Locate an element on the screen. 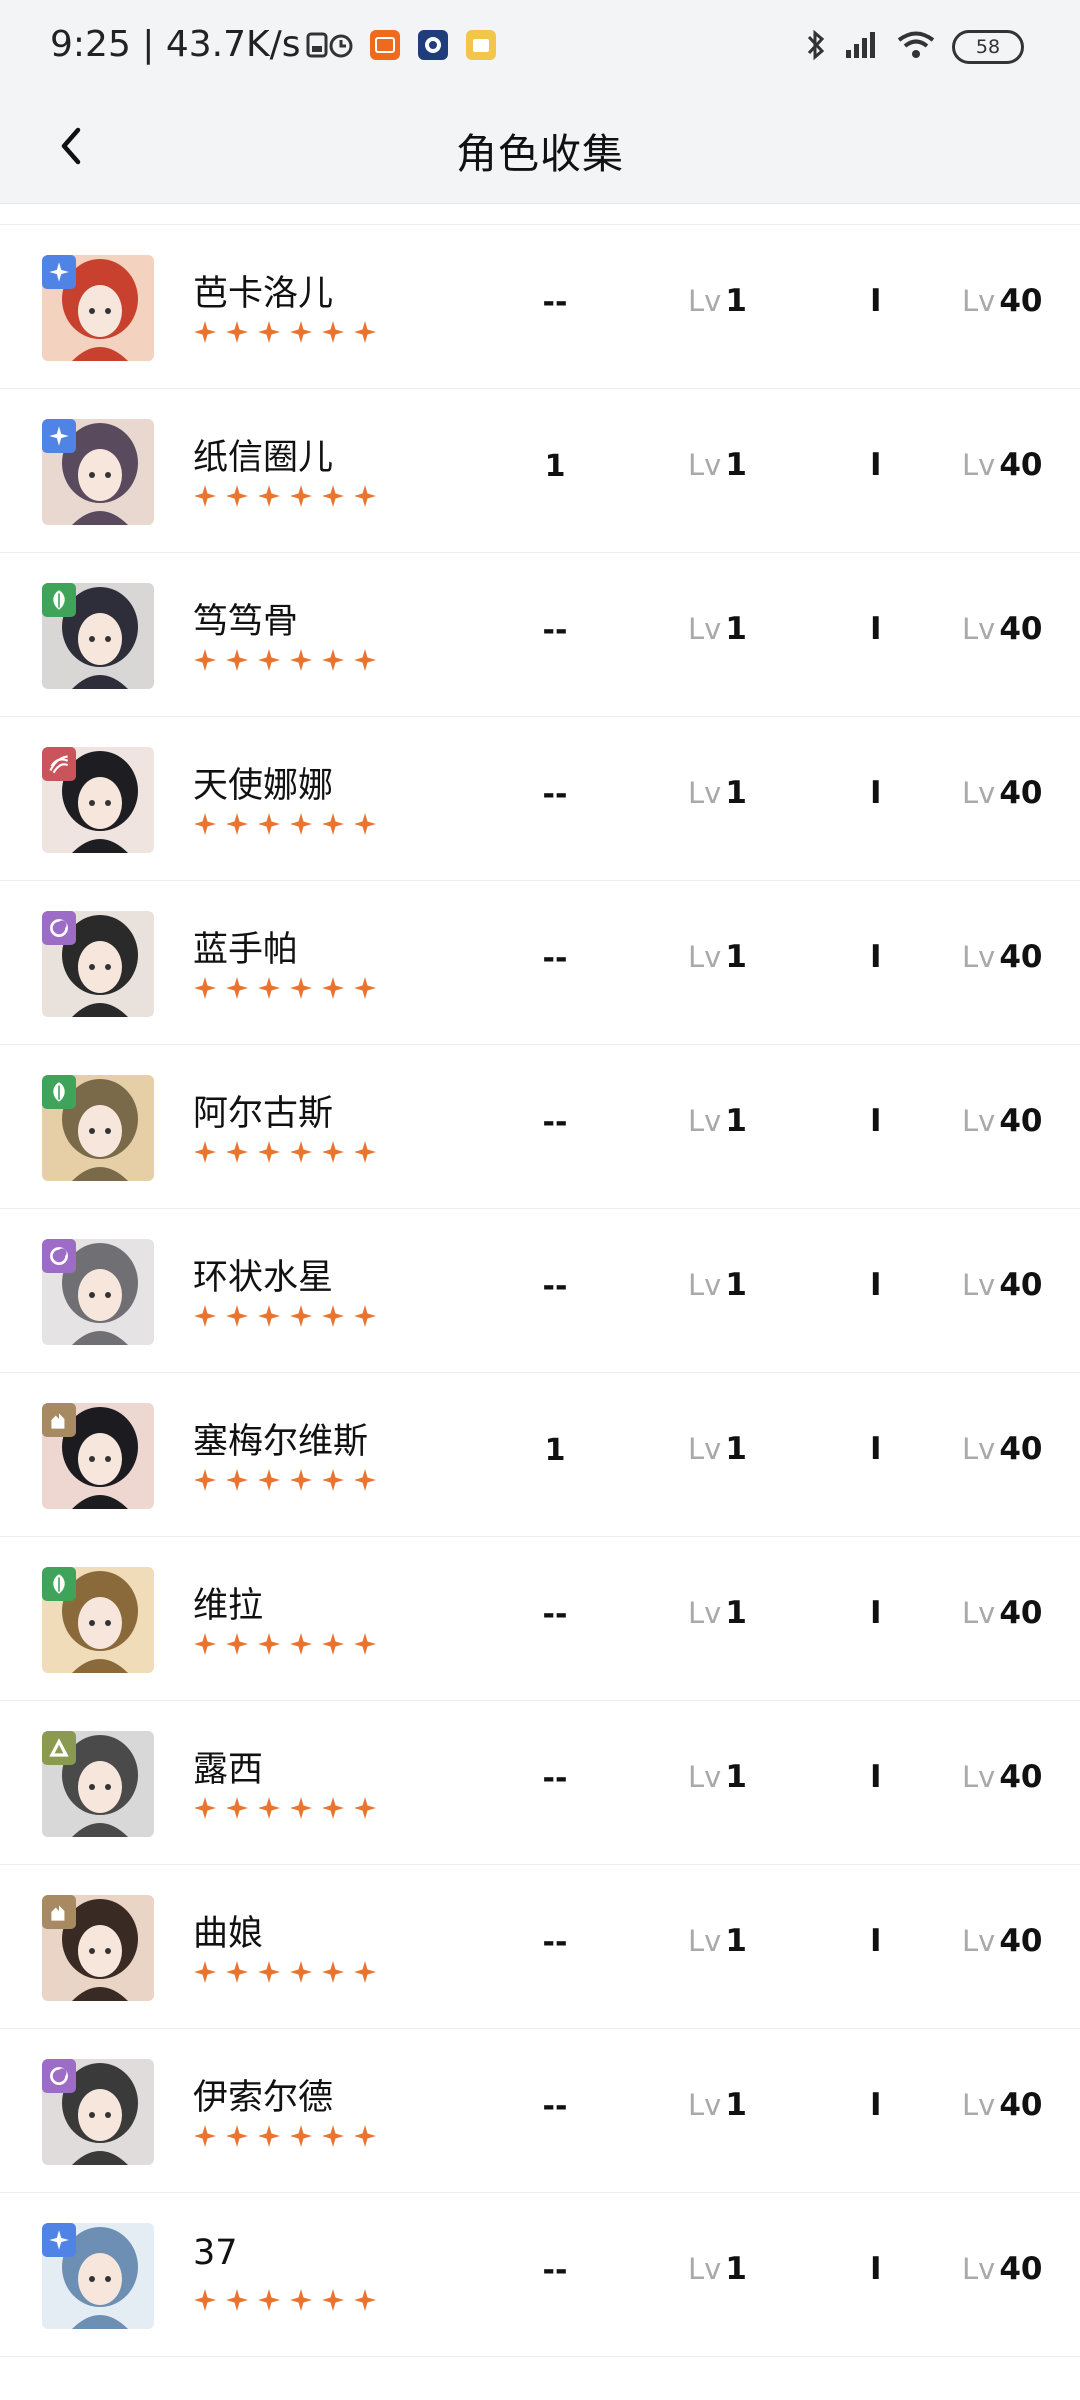  moon-element-icon is located at coordinates (59, 1256).